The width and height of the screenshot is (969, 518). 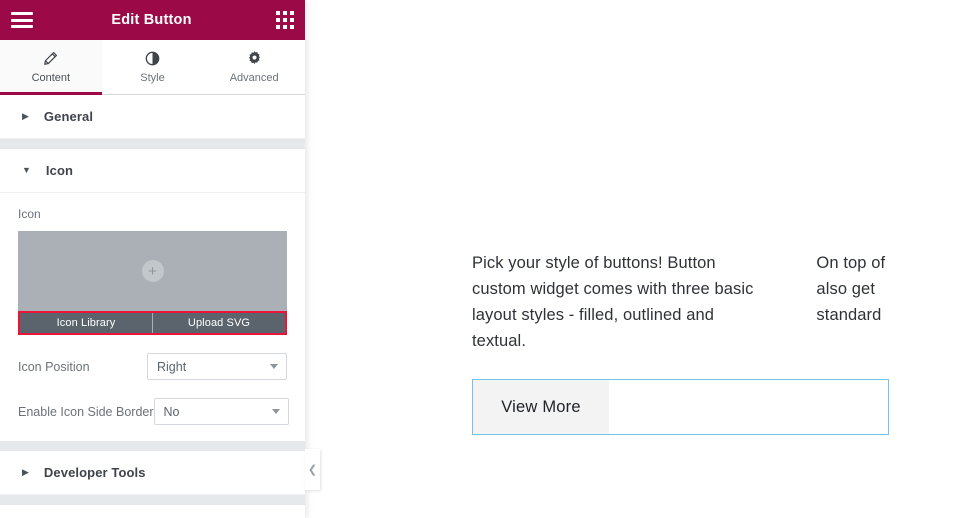 I want to click on icon-position-row: Icon Position Right, so click(x=152, y=366).